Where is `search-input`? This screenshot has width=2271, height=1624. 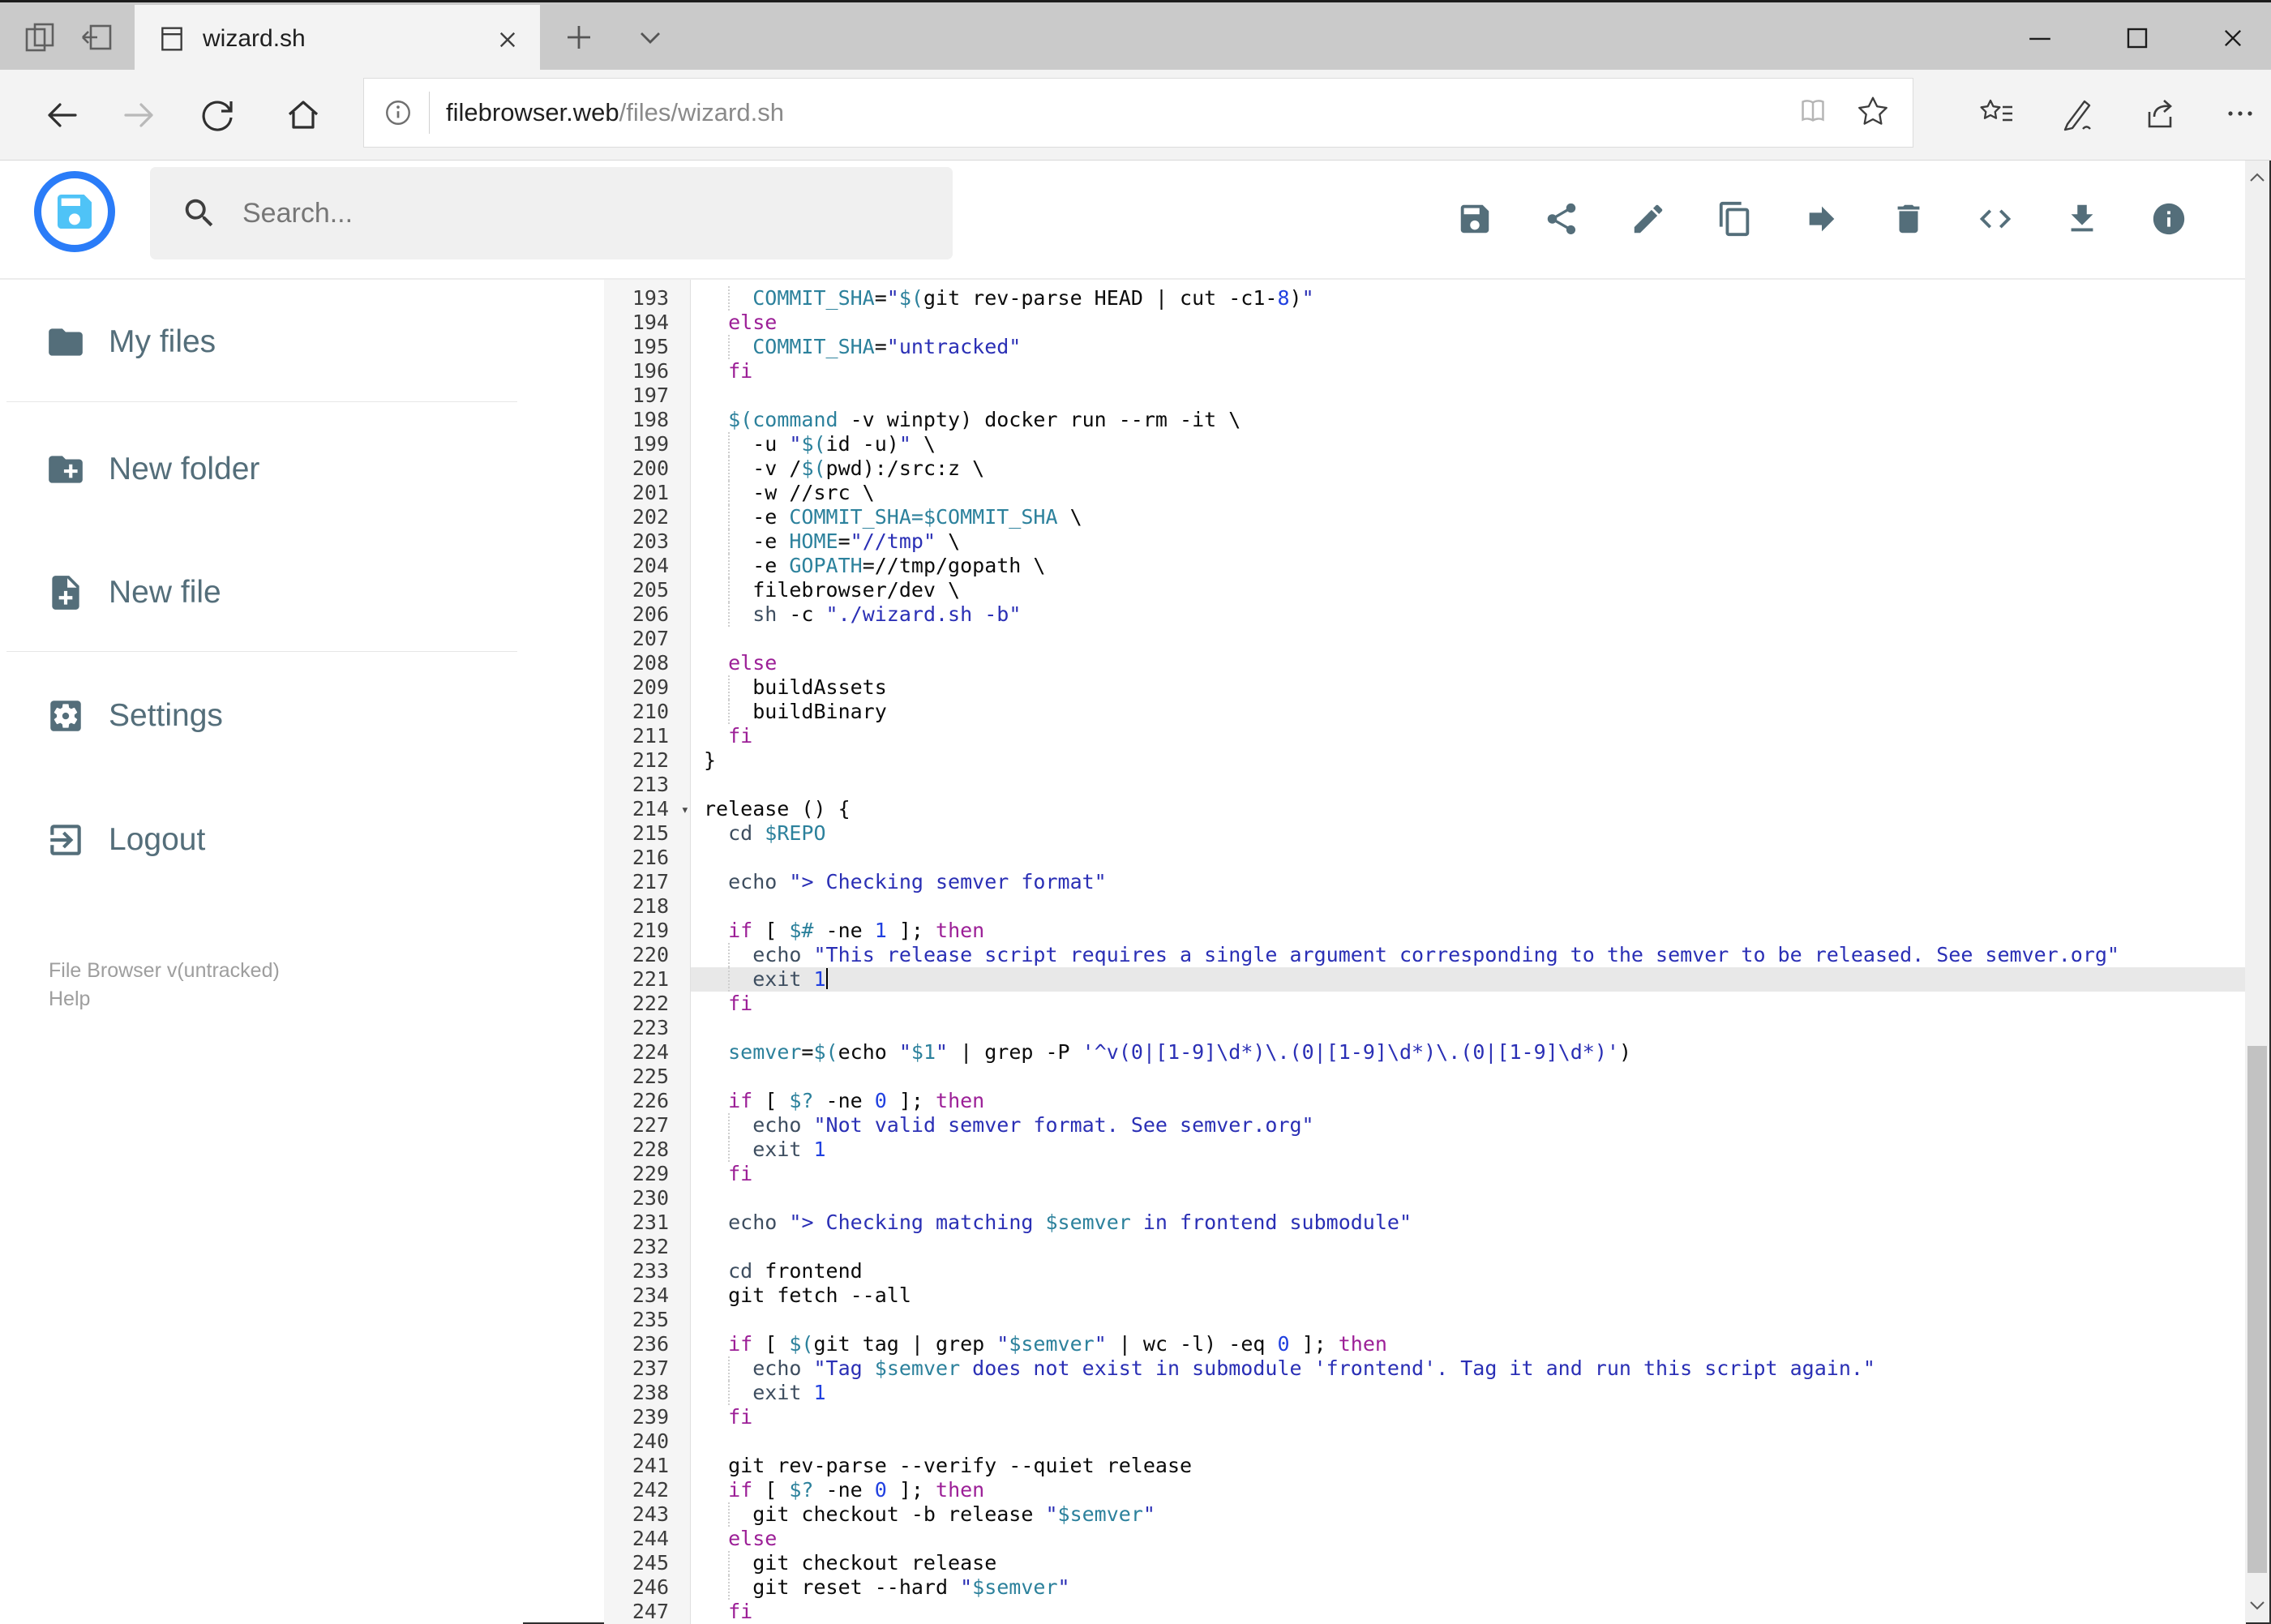
search-input is located at coordinates (574, 213).